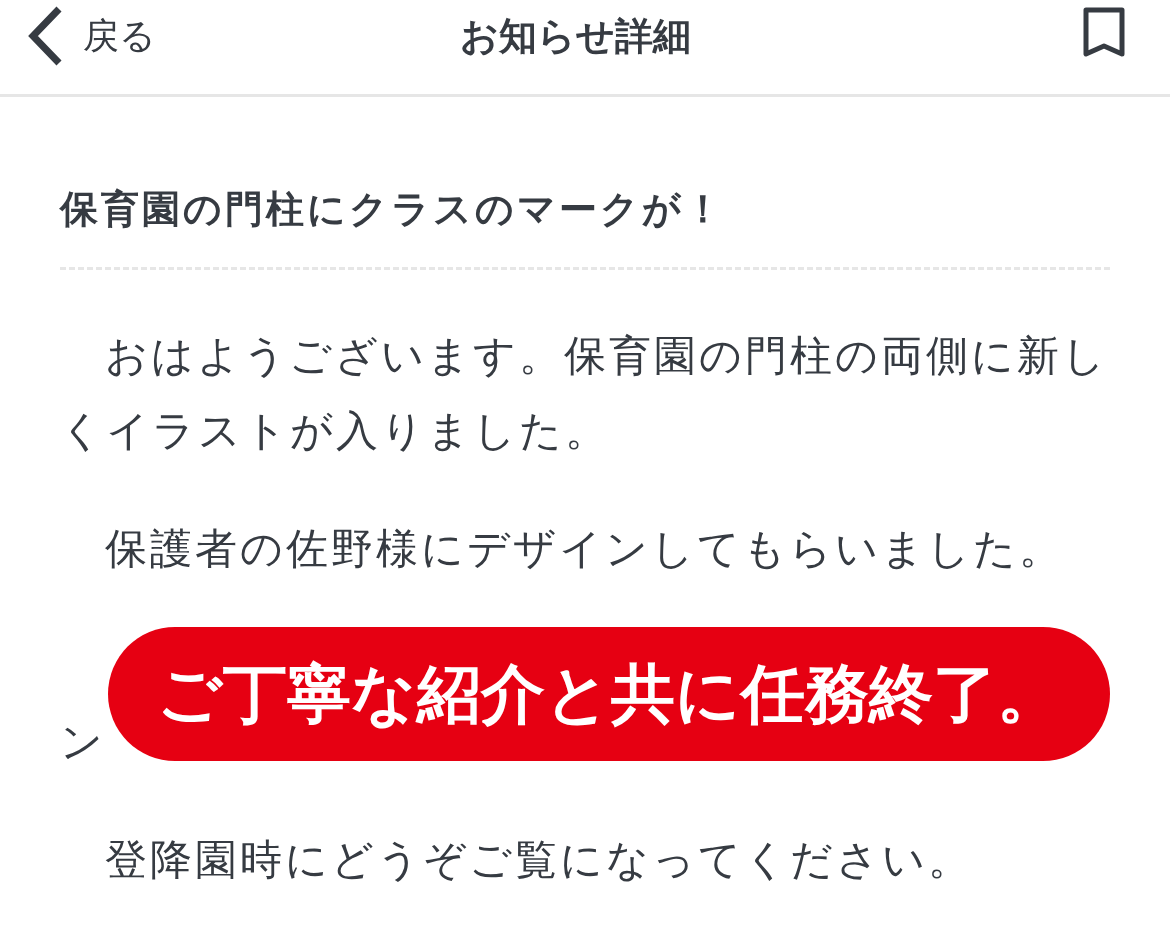 This screenshot has width=1170, height=935. What do you see at coordinates (81, 741) in the screenshot?
I see `article-paragraph: ン` at bounding box center [81, 741].